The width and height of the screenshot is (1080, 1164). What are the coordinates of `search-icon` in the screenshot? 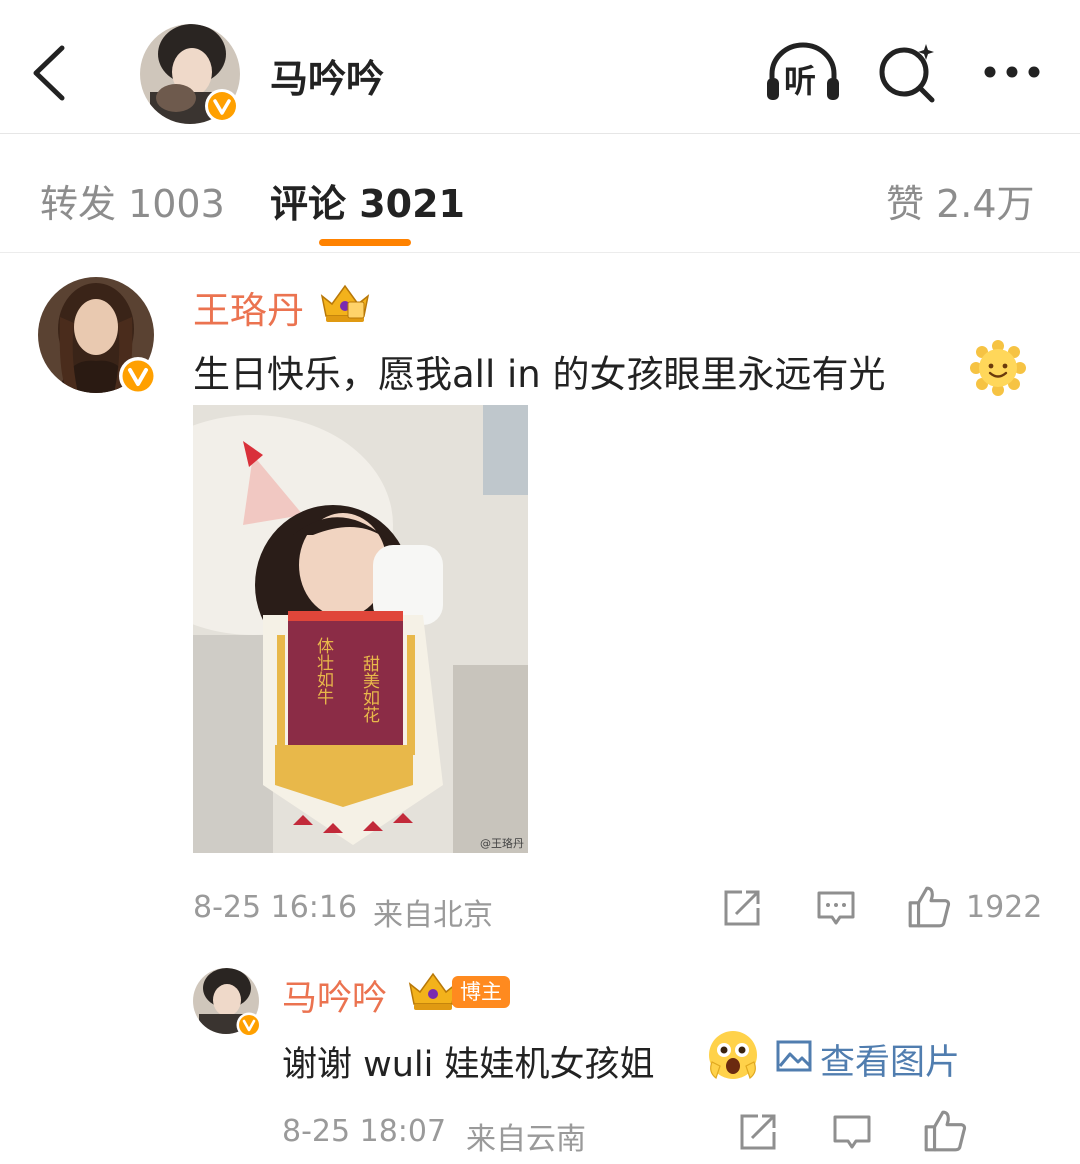 It's located at (906, 72).